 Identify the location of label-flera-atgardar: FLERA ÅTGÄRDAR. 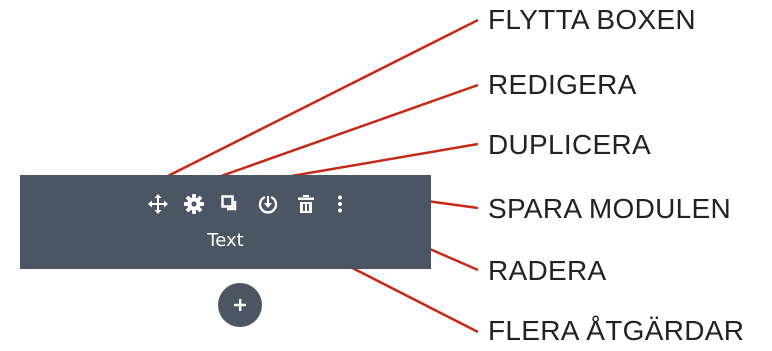
(616, 330).